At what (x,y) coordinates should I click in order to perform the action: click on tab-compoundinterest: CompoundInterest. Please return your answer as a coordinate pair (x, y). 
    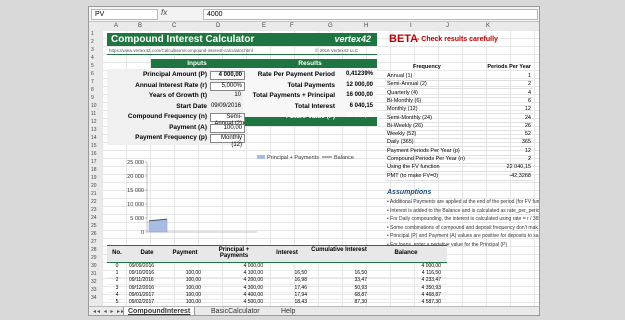
    Looking at the image, I should click on (159, 311).